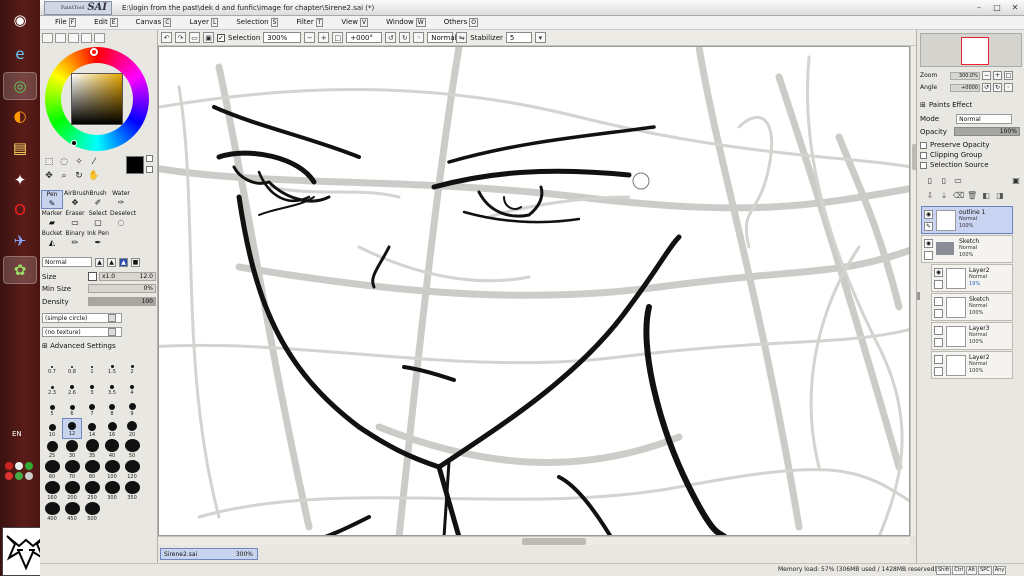  What do you see at coordinates (972, 165) in the screenshot?
I see `selection-source-row: Selection Source` at bounding box center [972, 165].